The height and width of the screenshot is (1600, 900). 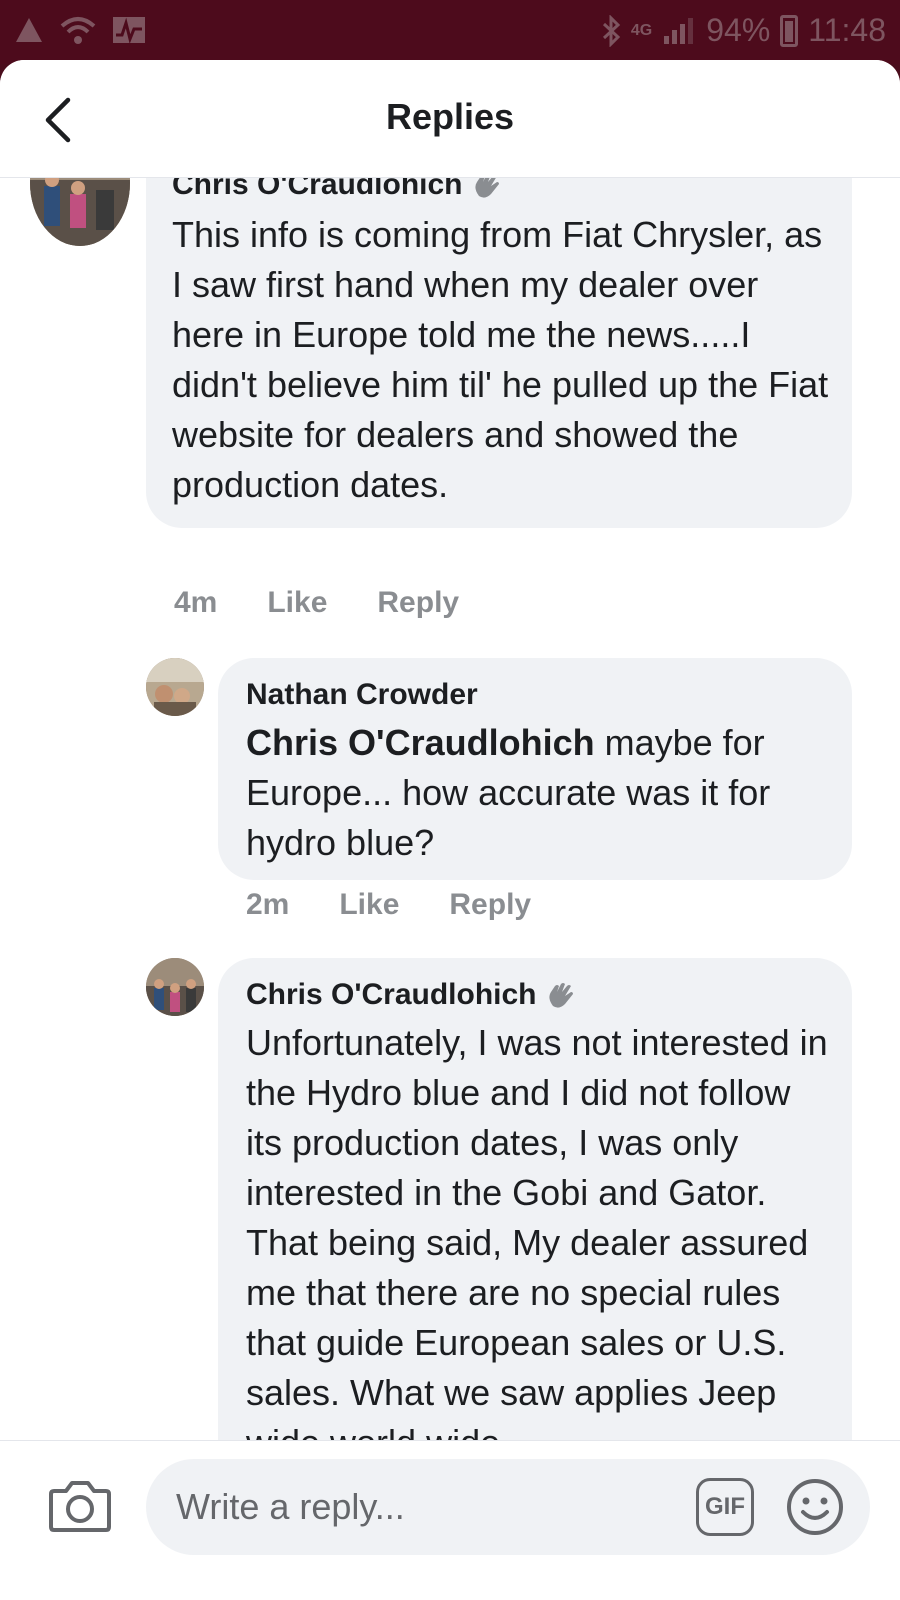 I want to click on mention-link: Chris O'Craudlohich, so click(x=420, y=742).